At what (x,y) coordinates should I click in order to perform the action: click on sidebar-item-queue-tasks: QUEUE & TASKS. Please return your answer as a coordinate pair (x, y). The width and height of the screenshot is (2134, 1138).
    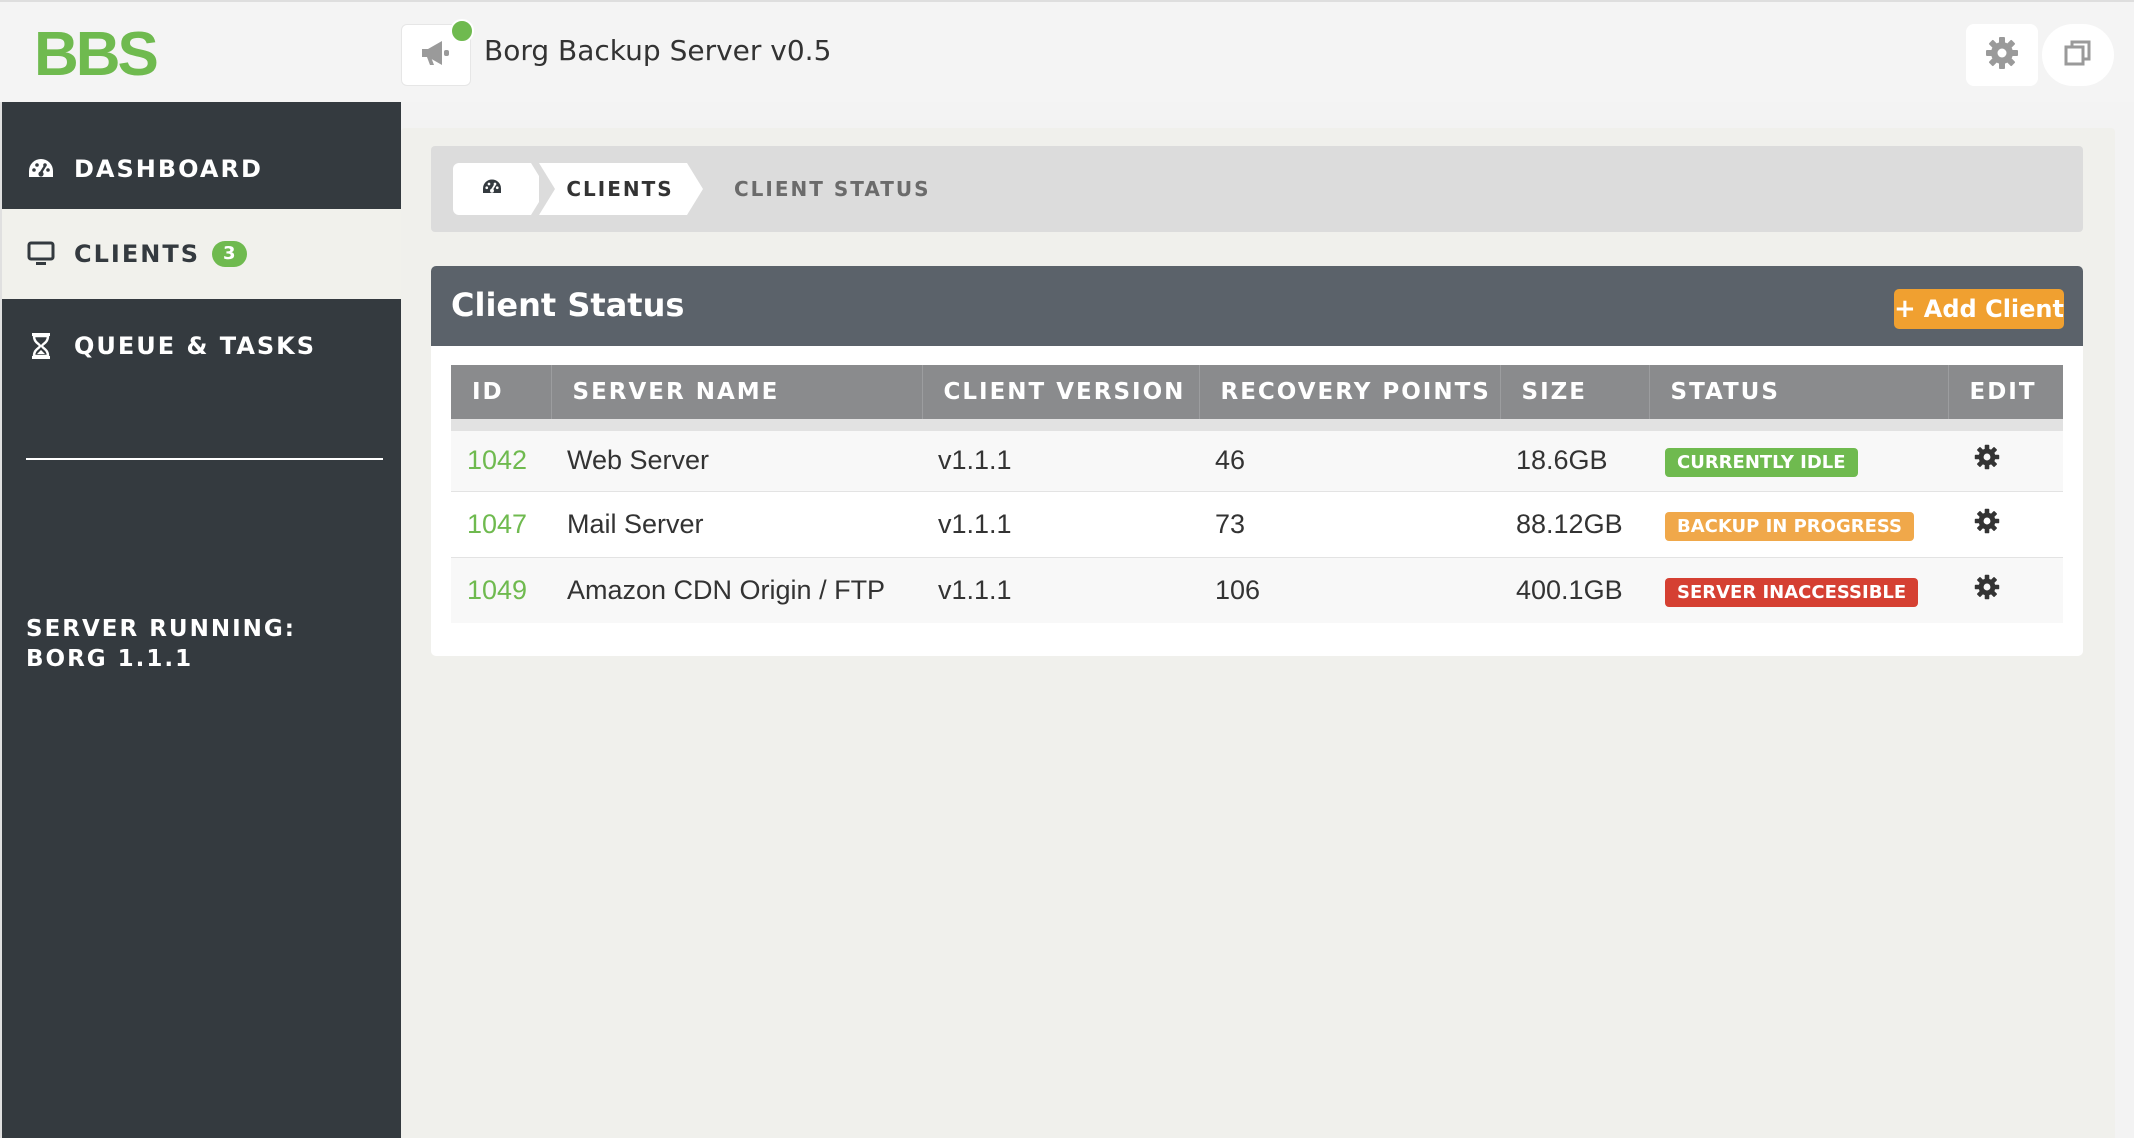
    Looking at the image, I should click on (202, 346).